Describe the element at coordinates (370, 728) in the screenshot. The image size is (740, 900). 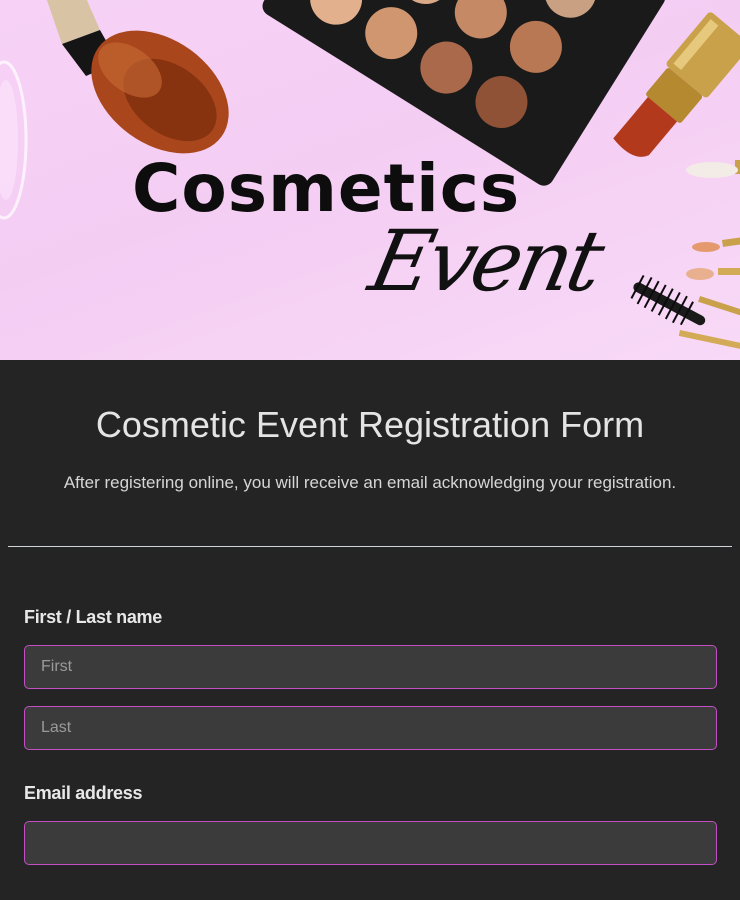
I see `last-name-input` at that location.